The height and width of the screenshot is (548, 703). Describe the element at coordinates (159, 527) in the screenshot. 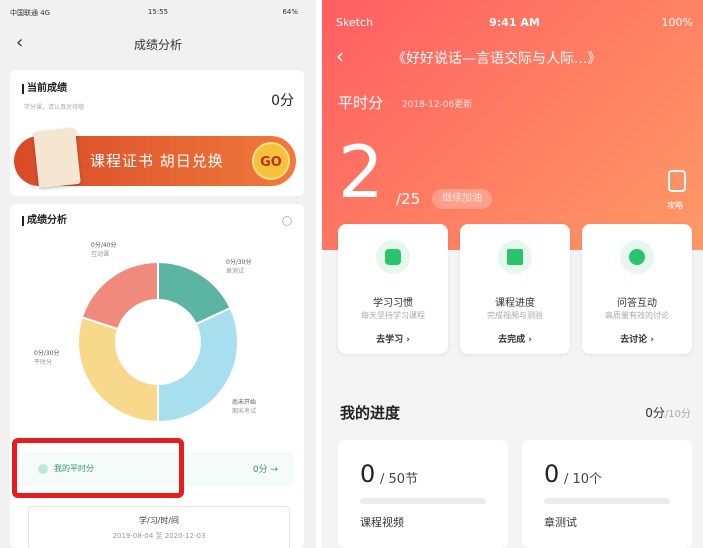

I see `study-period-card: 学/习/时/间 2019-08-04 至 2020-12-03` at that location.